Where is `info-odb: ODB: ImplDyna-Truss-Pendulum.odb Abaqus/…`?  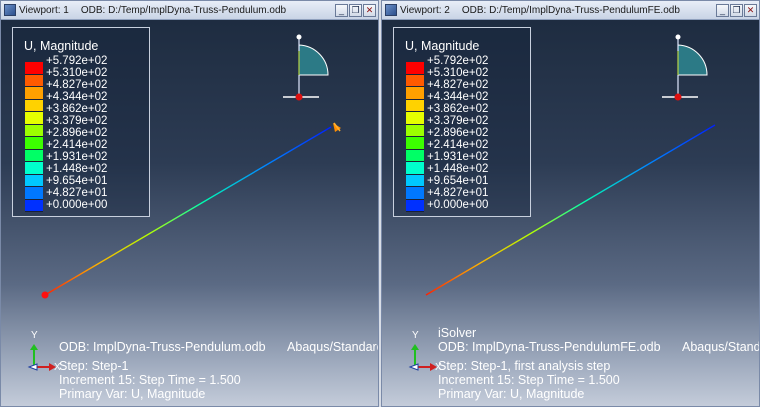
info-odb: ODB: ImplDyna-Truss-Pendulum.odb Abaqus/… is located at coordinates (219, 347).